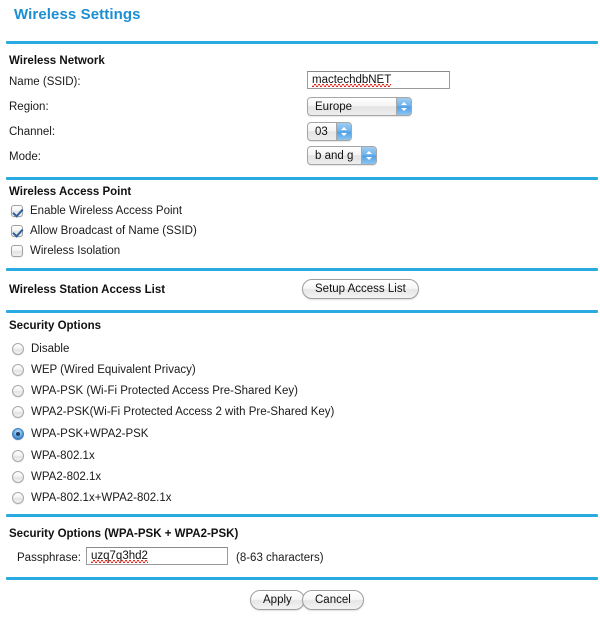 The image size is (600, 620). I want to click on radio-row-wep: WEP (Wired Equivalent Privacy), so click(104, 370).